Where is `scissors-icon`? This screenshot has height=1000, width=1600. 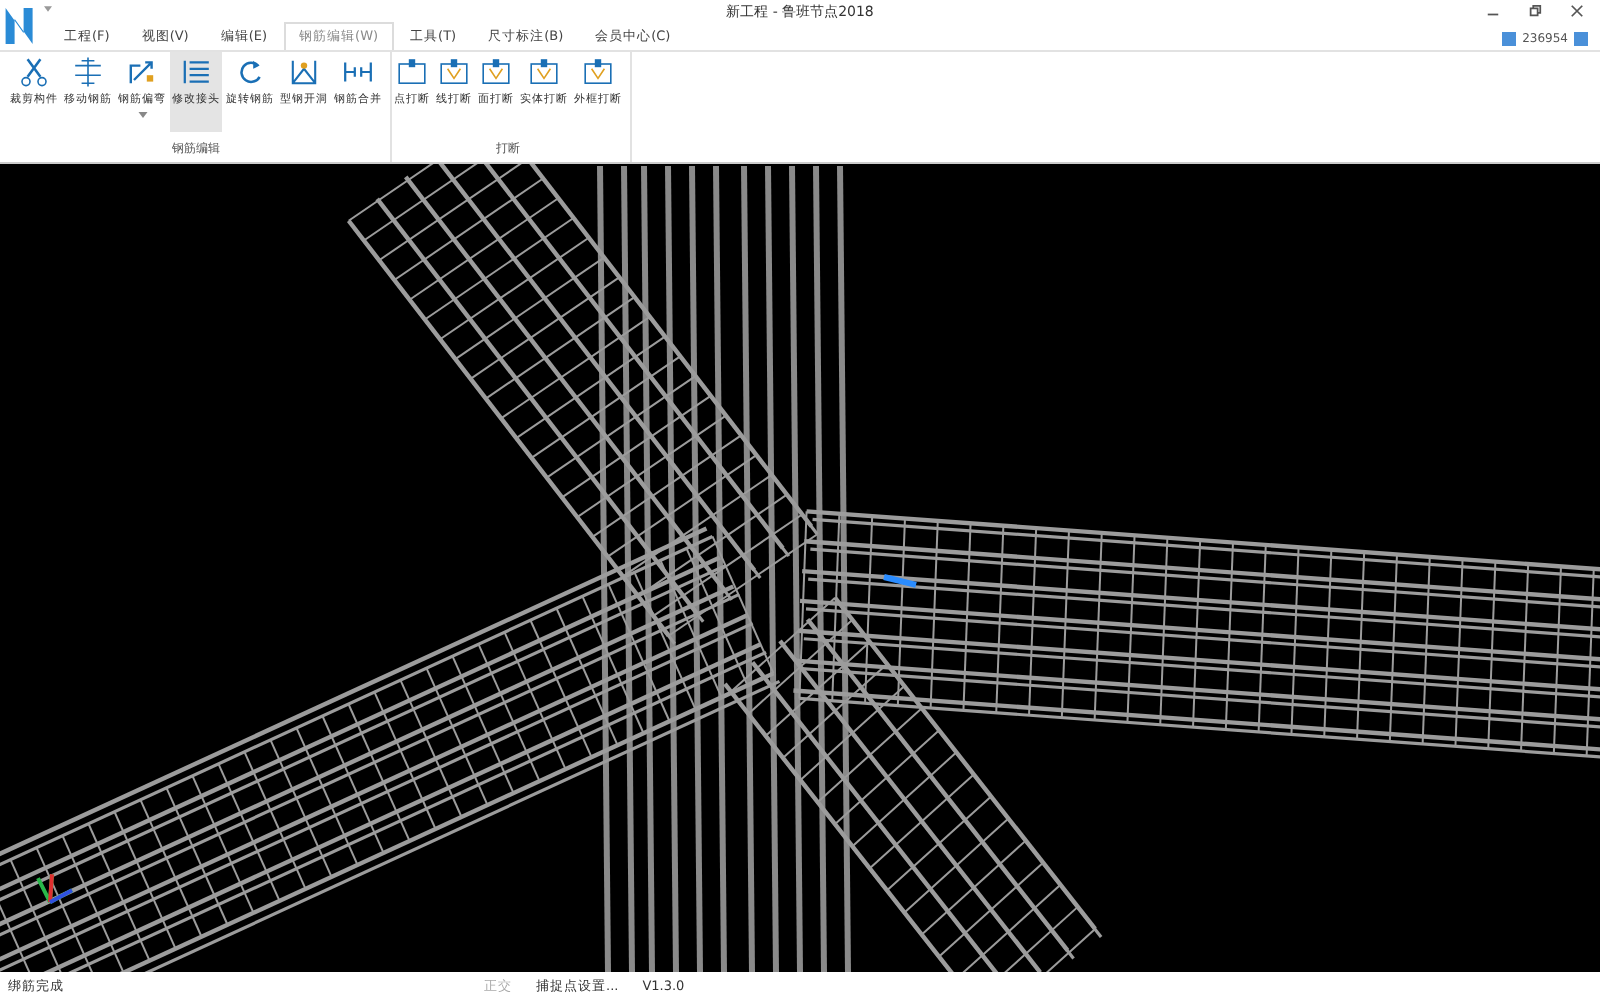 scissors-icon is located at coordinates (34, 72).